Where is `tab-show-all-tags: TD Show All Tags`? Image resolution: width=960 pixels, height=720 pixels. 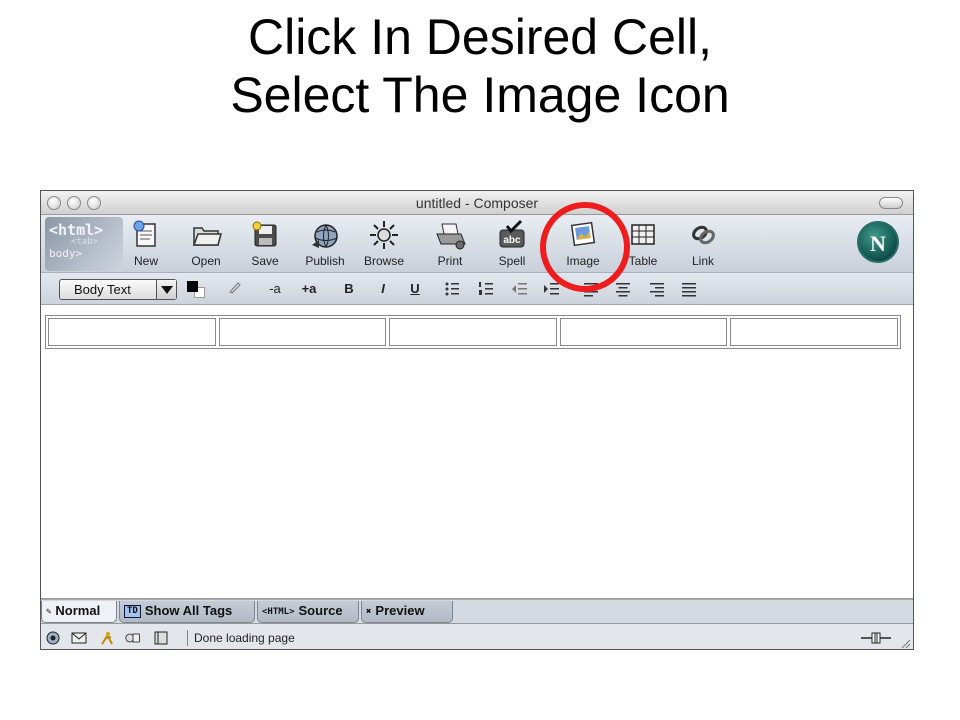
tab-show-all-tags: TD Show All Tags is located at coordinates (187, 612).